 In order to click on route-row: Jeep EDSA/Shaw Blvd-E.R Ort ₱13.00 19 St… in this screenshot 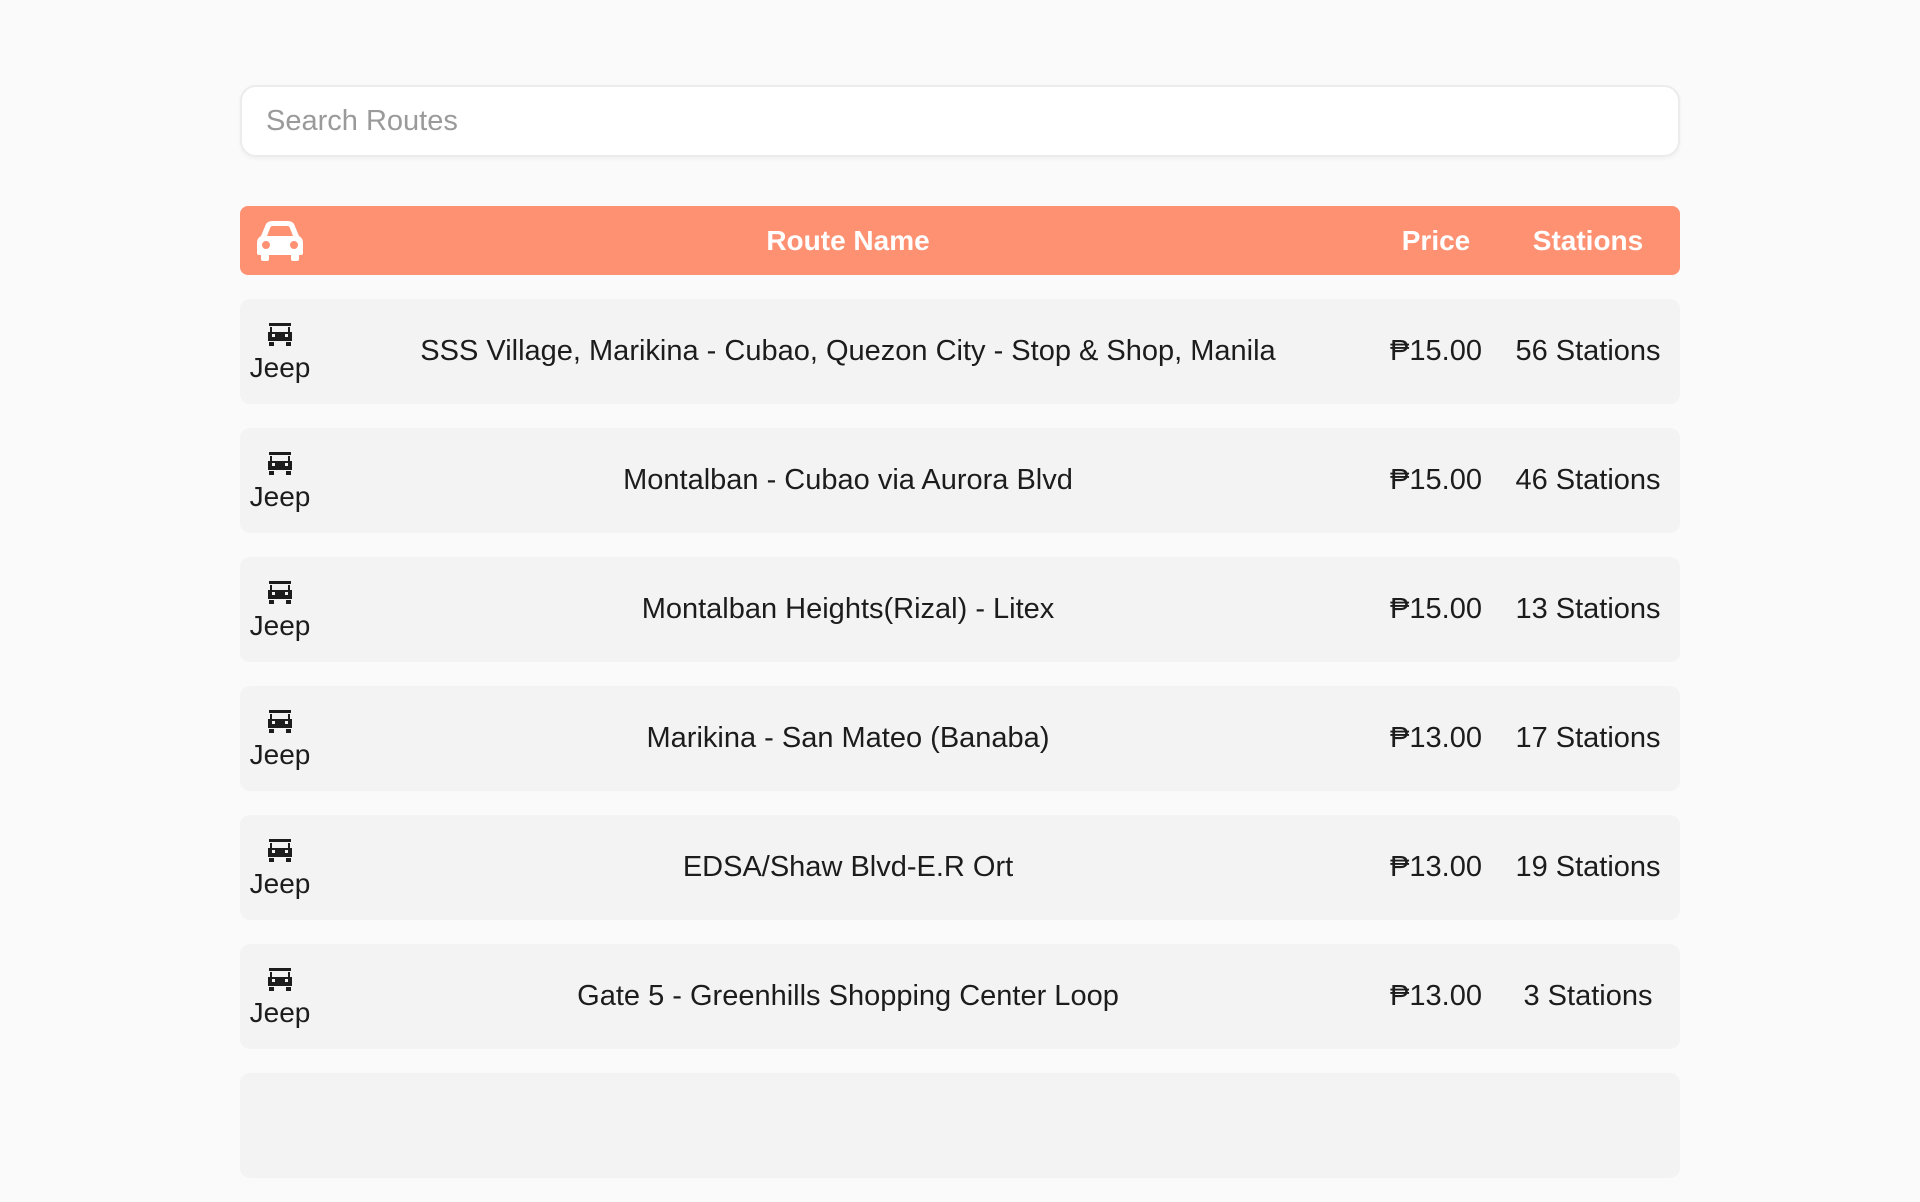, I will do `click(960, 867)`.